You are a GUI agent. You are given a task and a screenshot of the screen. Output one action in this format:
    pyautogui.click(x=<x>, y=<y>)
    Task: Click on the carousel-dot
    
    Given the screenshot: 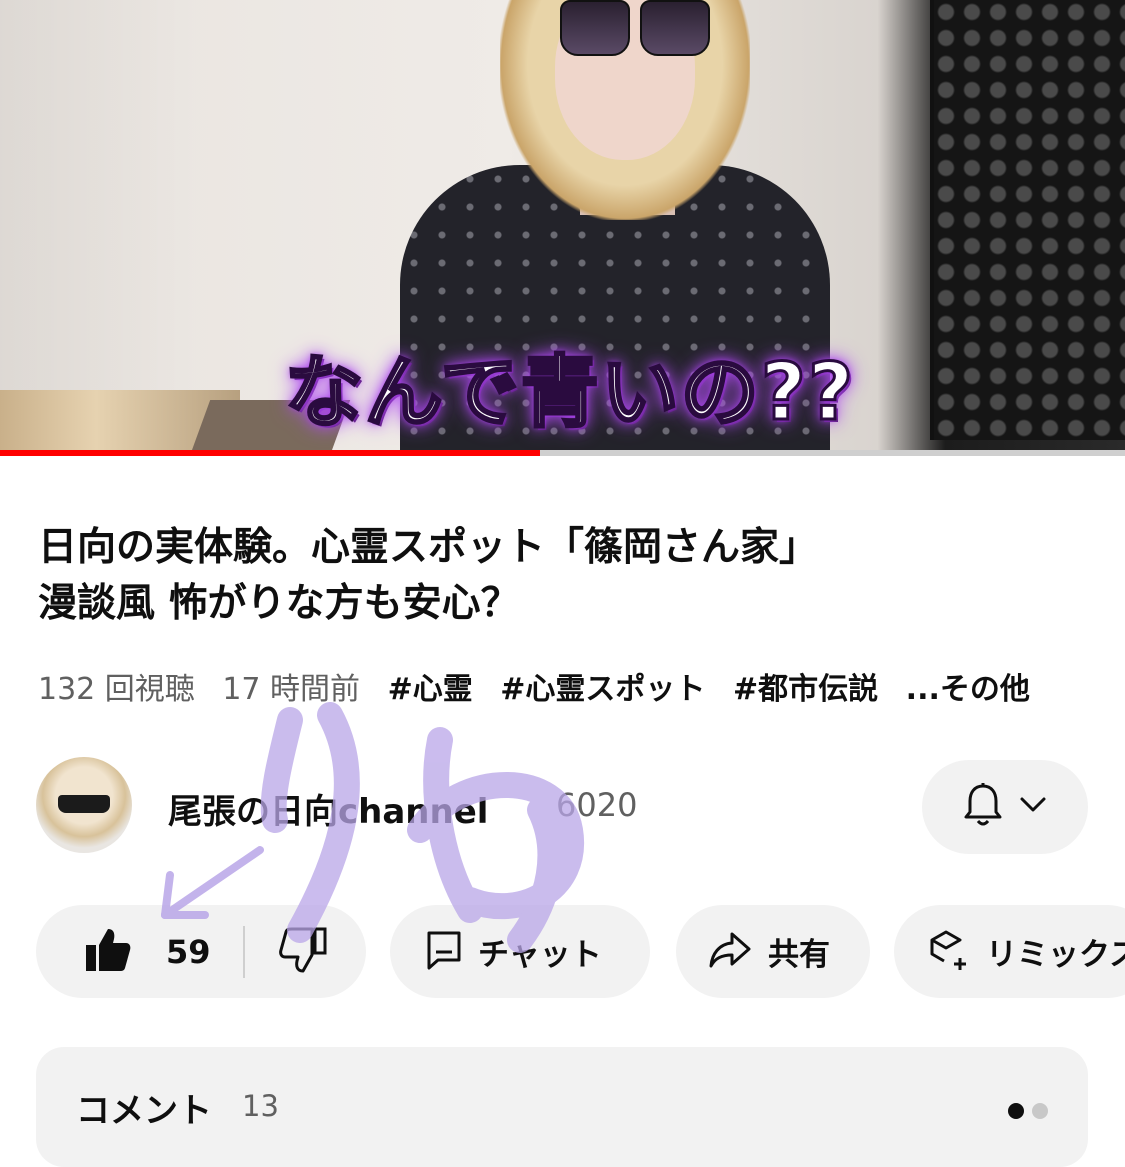 What is the action you would take?
    pyautogui.click(x=1040, y=1111)
    